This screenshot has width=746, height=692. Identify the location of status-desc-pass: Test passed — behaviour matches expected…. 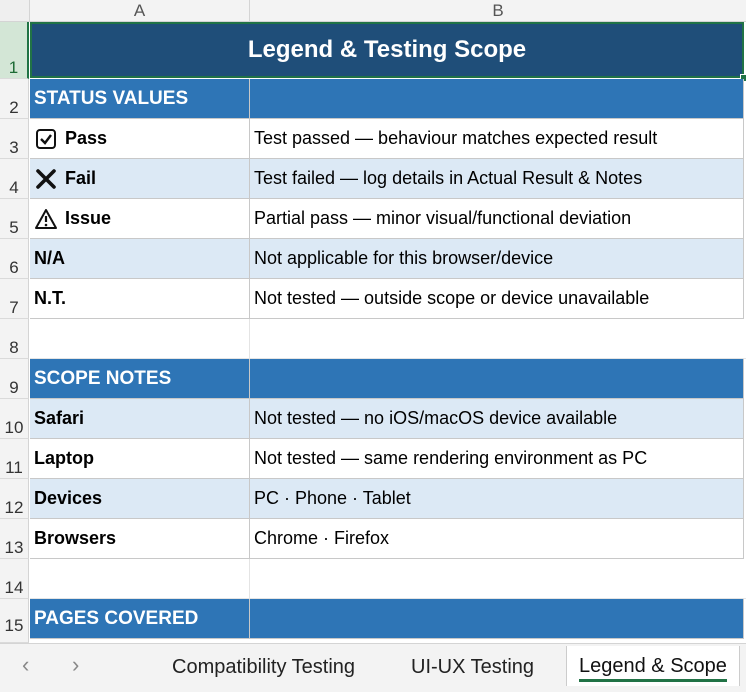
(497, 139).